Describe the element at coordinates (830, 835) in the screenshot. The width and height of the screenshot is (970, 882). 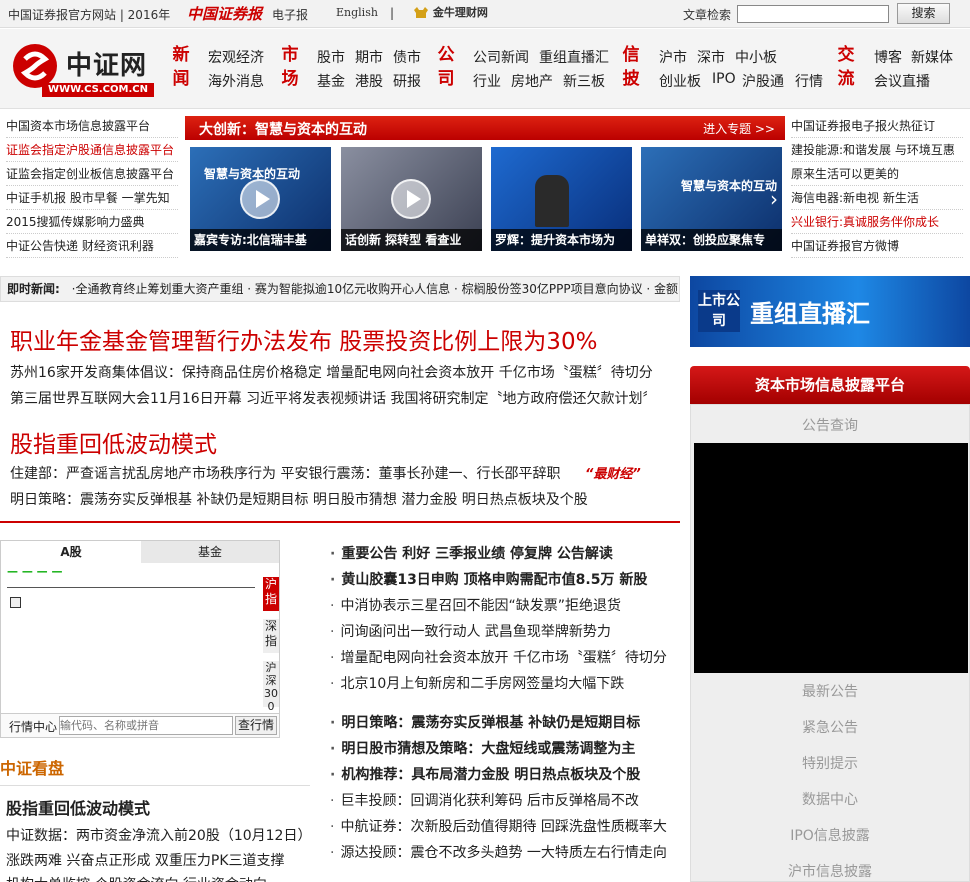
I see `disclosure-link: IPO信息披露` at that location.